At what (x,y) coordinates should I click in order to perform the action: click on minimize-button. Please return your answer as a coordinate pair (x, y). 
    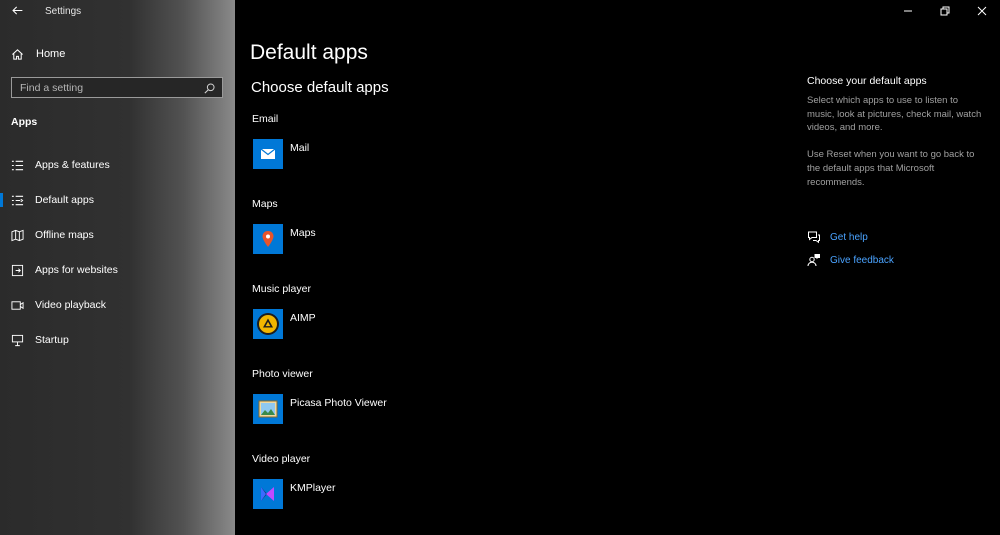
    Looking at the image, I should click on (907, 12).